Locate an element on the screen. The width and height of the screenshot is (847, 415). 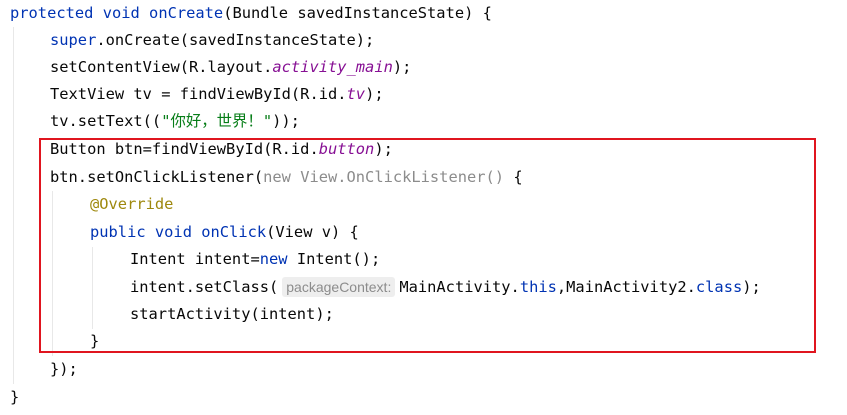
field-name: tv is located at coordinates (356, 94).